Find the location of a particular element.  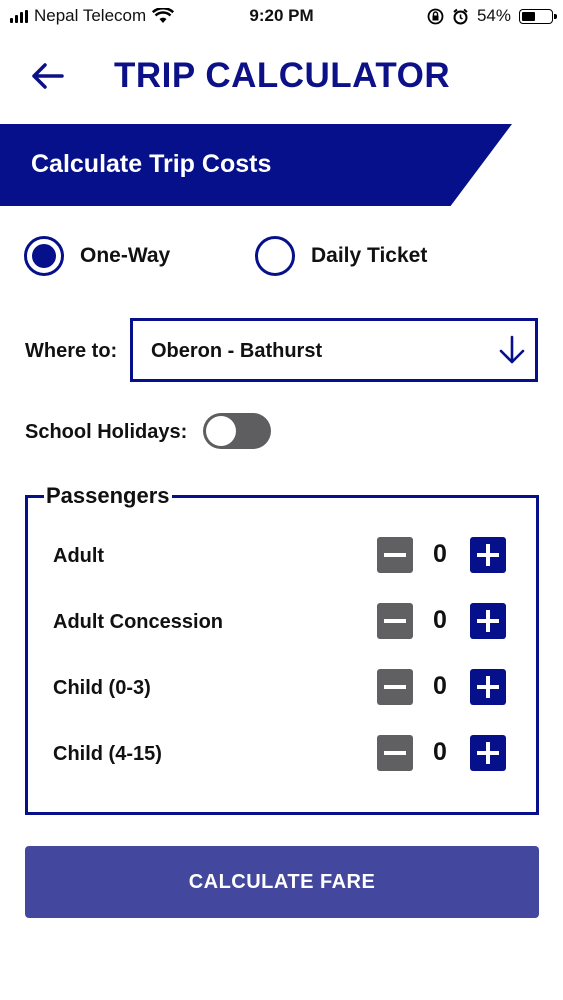

passenger-row-child-4-15: Child (4-15) 0 is located at coordinates (280, 754).